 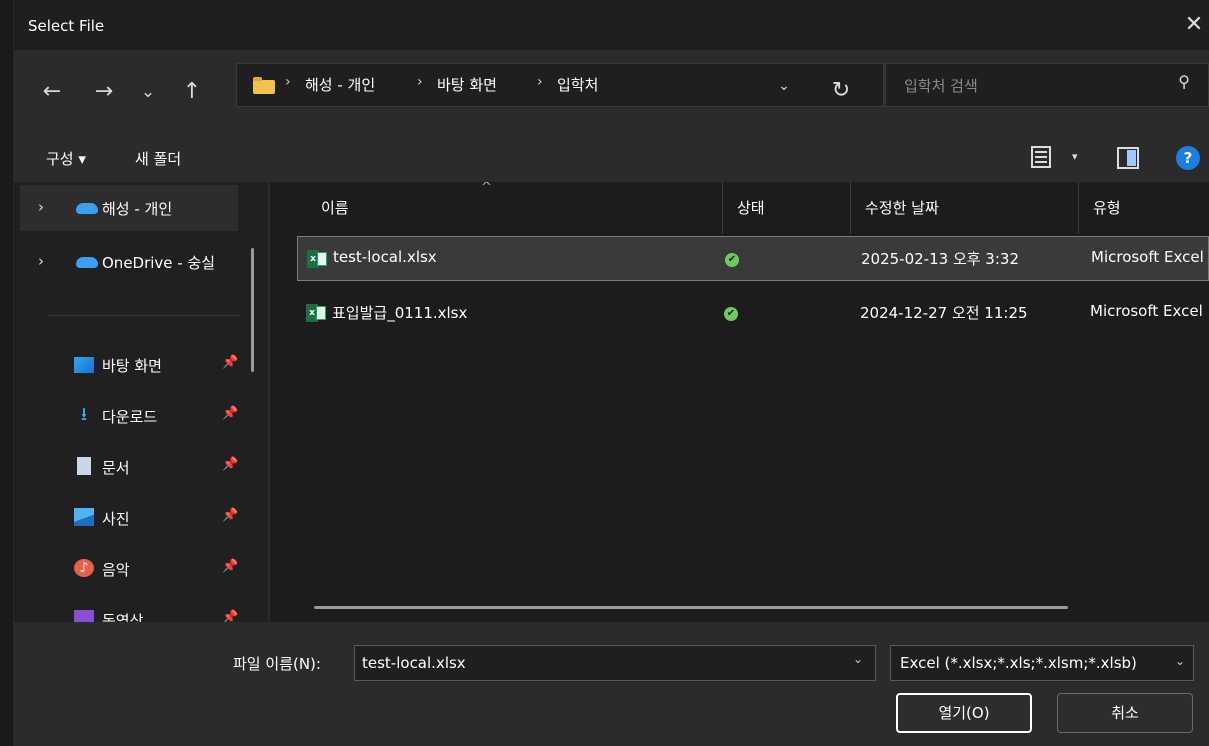 What do you see at coordinates (148, 92) in the screenshot?
I see `recent-locations-icon: ⌄` at bounding box center [148, 92].